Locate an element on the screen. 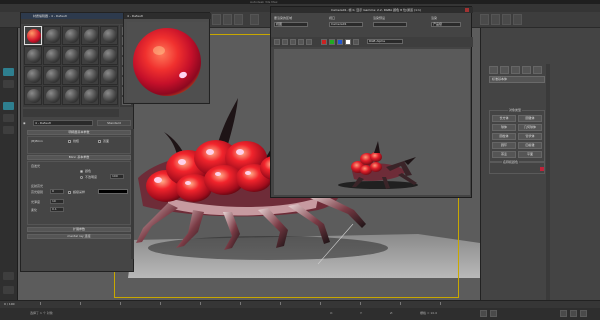 This screenshot has height=320, width=600. spec-level-field: 0 is located at coordinates (57, 191).